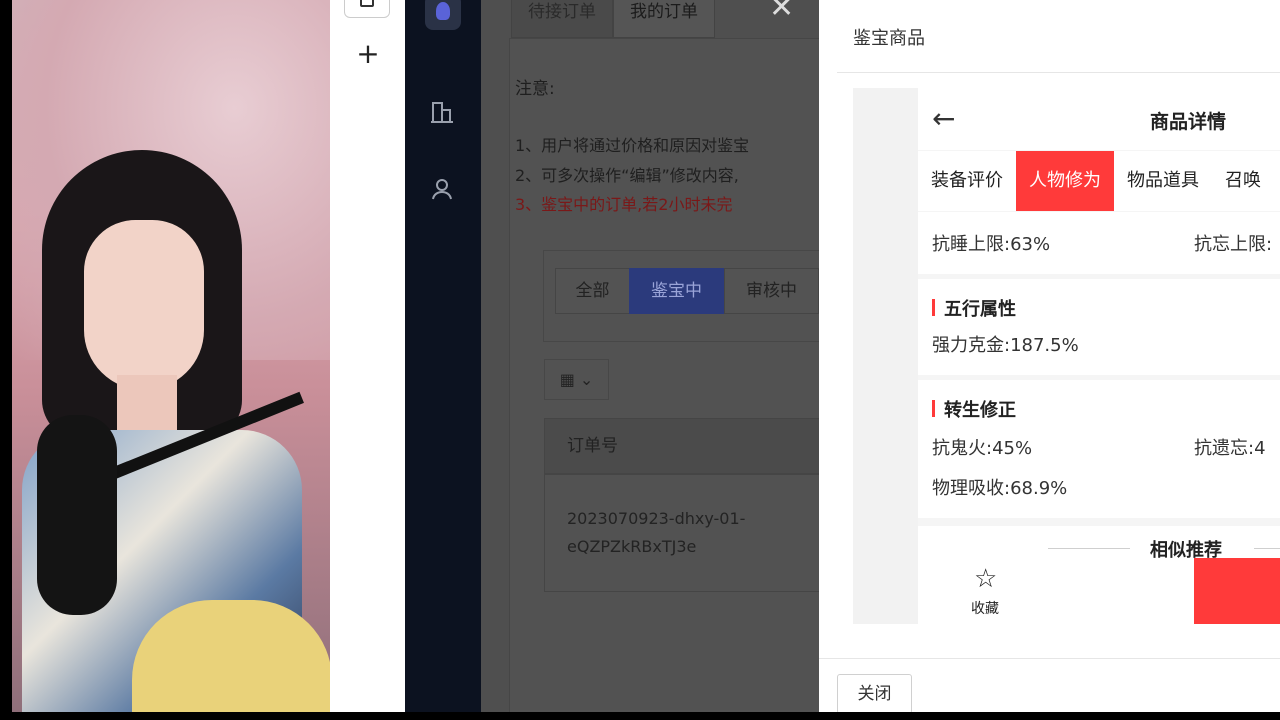 This screenshot has width=1280, height=720. I want to click on product-detail-title: 商品详情, so click(1188, 122).